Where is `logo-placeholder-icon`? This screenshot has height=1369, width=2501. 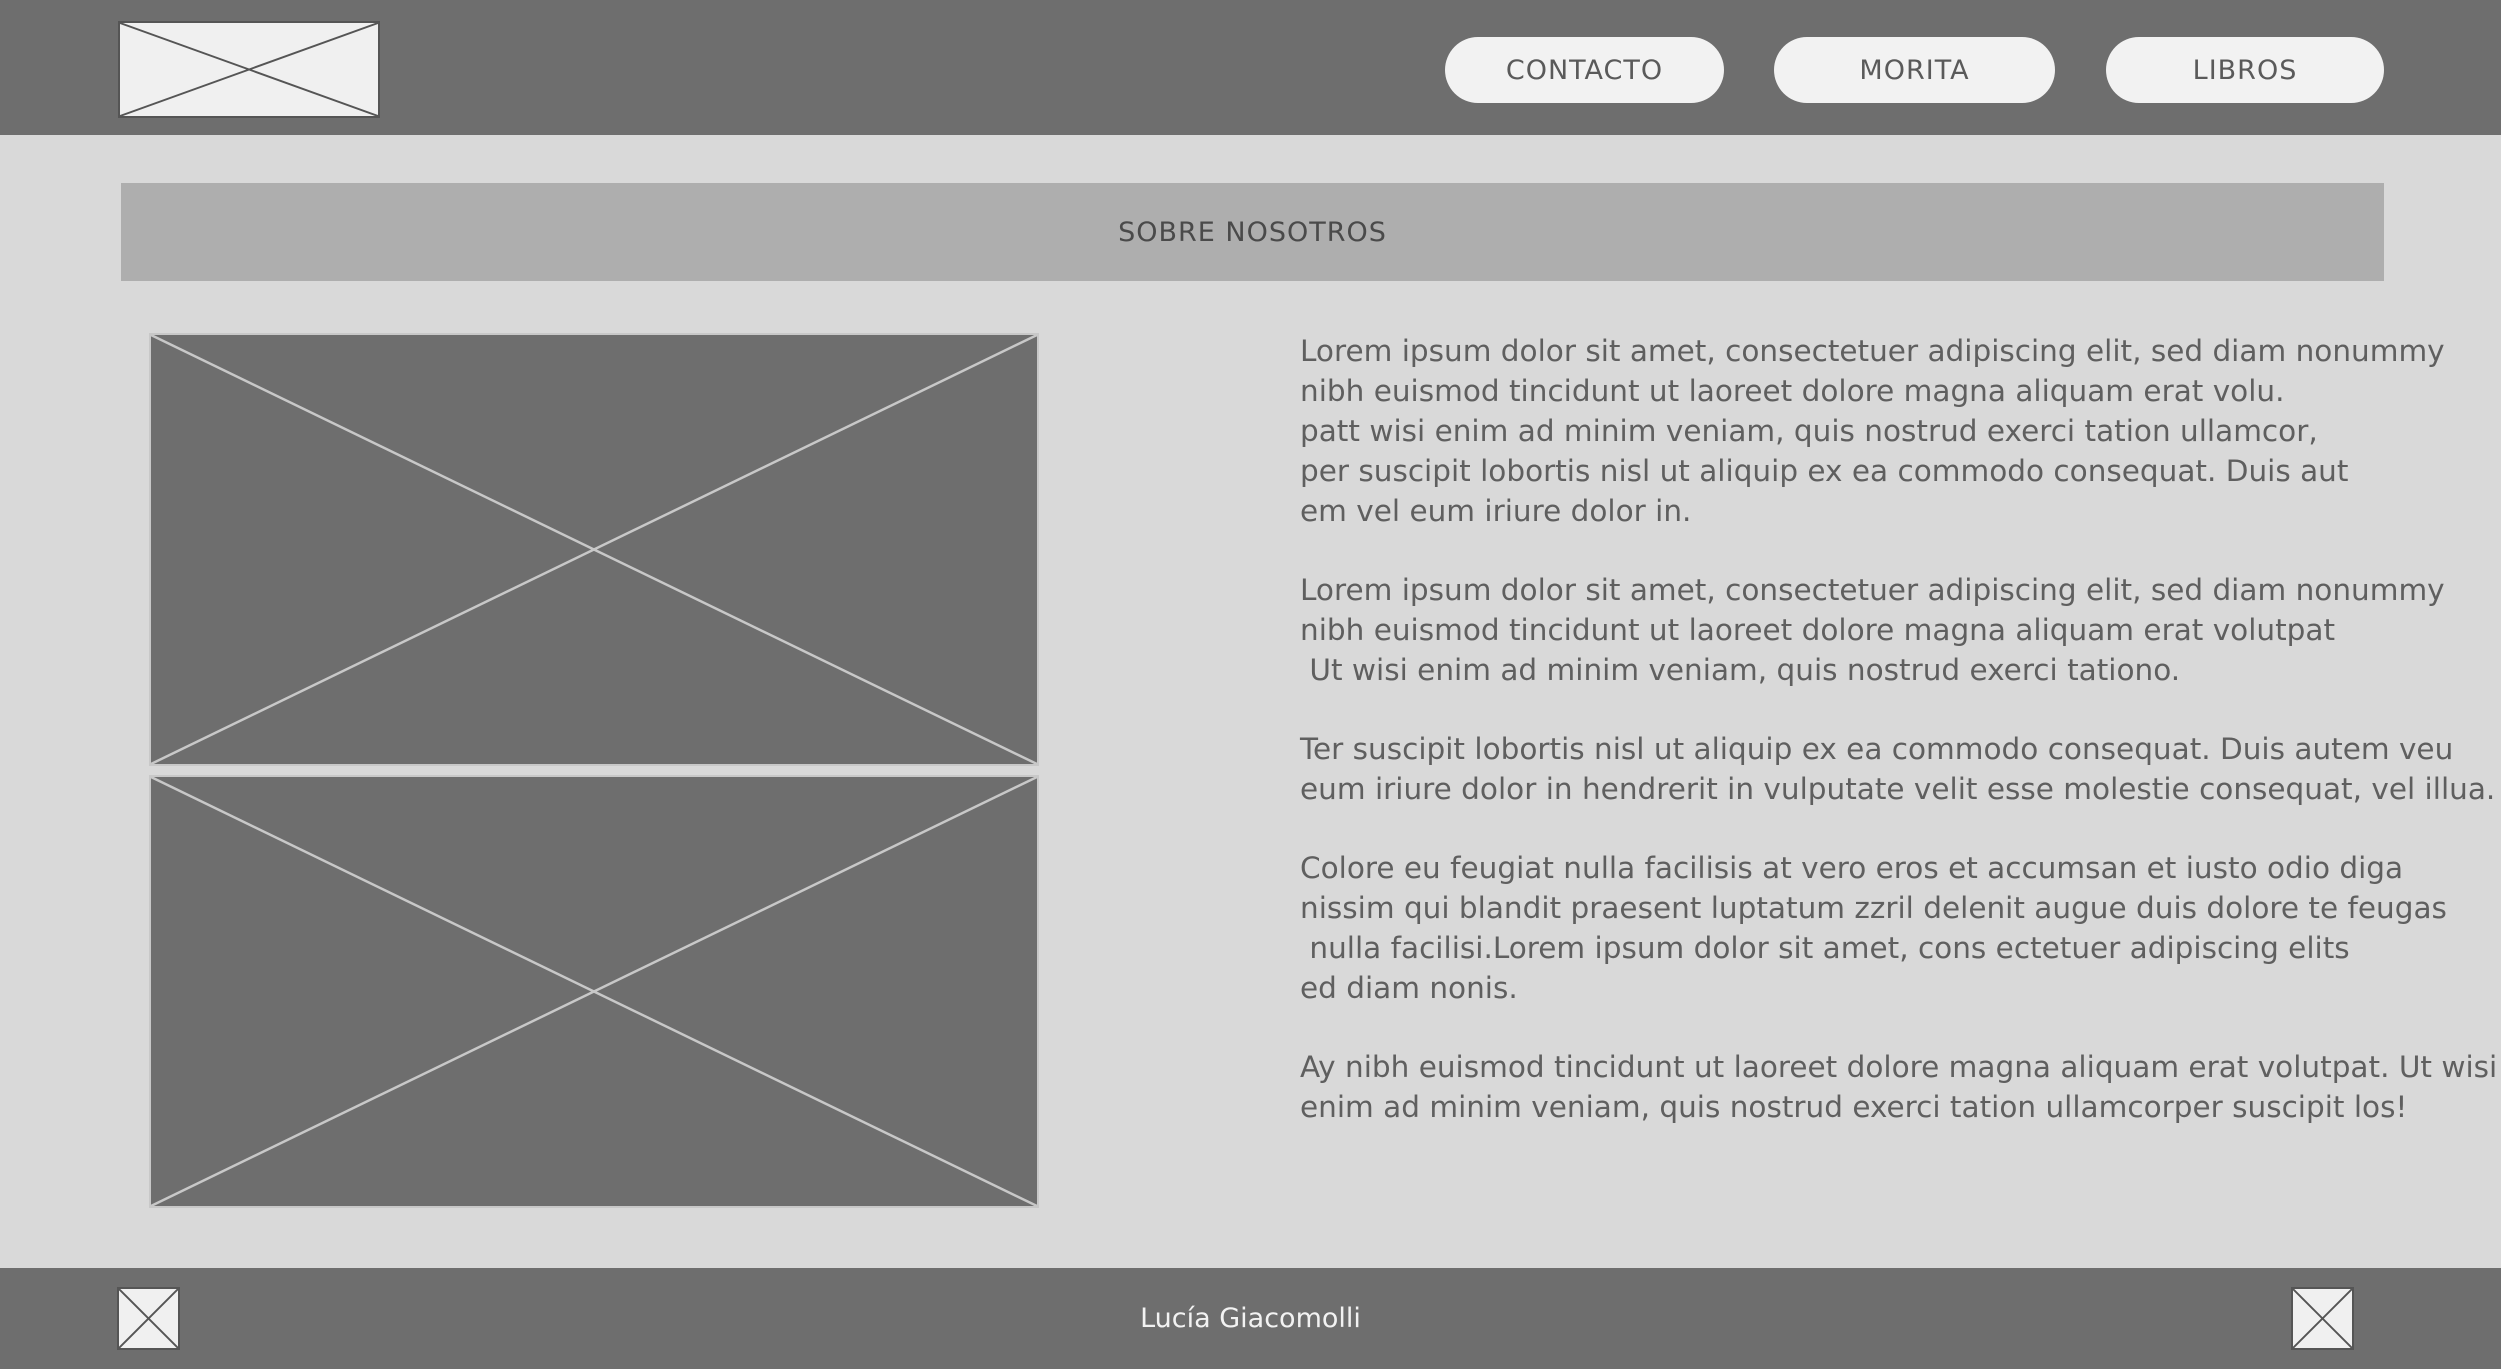 logo-placeholder-icon is located at coordinates (249, 69).